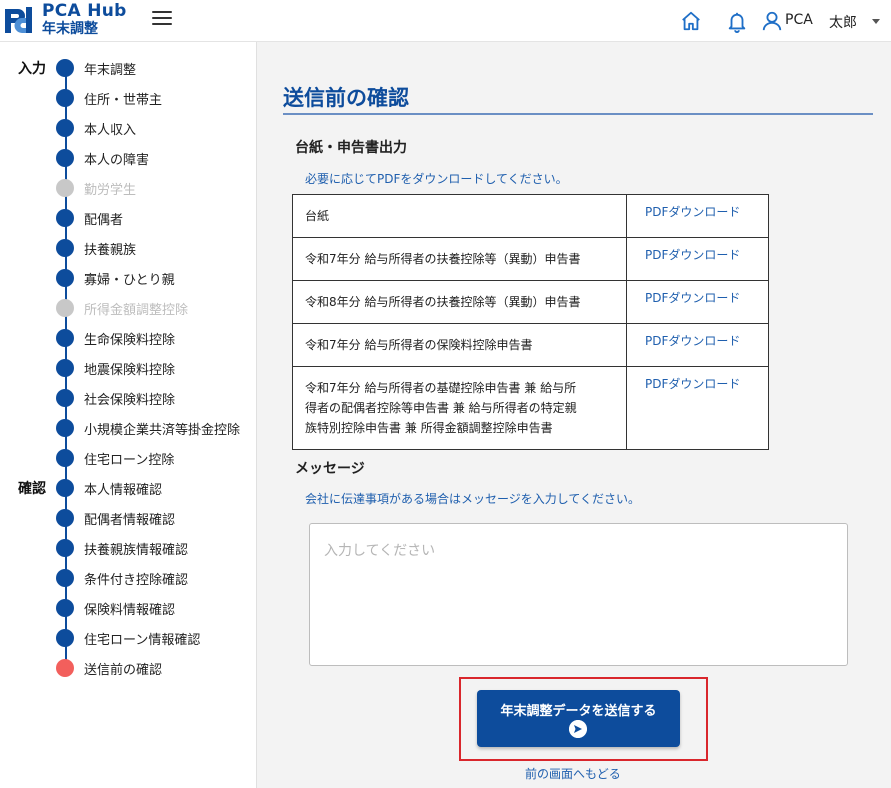 This screenshot has width=891, height=788. I want to click on sidebar-step: 年末調整, so click(96, 68).